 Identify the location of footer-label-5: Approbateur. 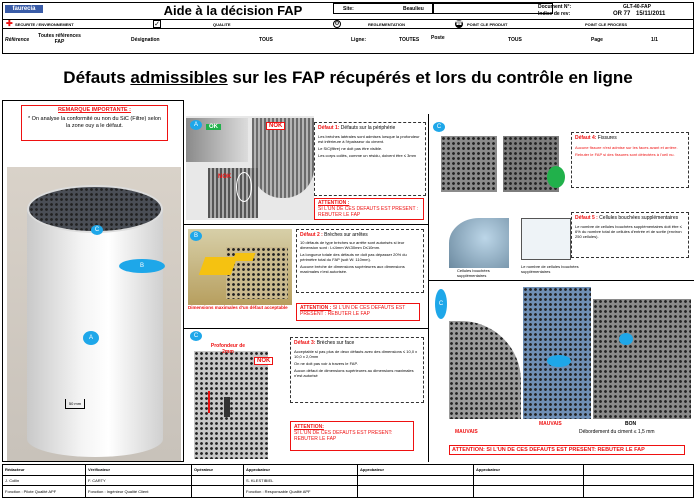
(372, 469).